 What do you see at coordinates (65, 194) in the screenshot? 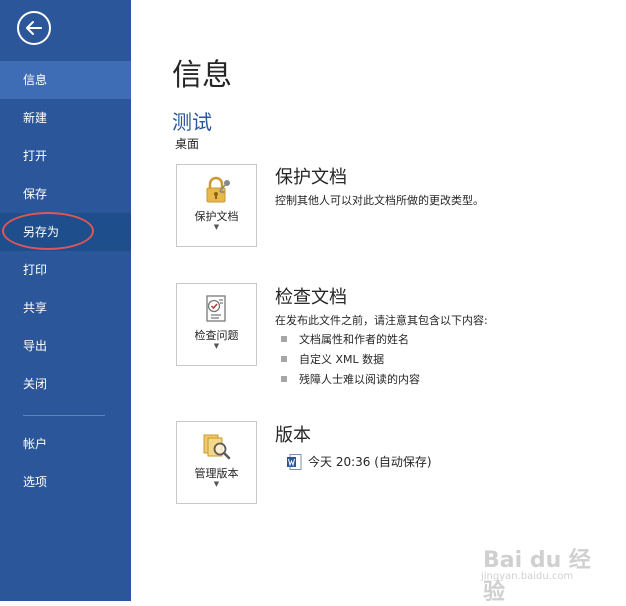
I see `nav-item-save: 保存` at bounding box center [65, 194].